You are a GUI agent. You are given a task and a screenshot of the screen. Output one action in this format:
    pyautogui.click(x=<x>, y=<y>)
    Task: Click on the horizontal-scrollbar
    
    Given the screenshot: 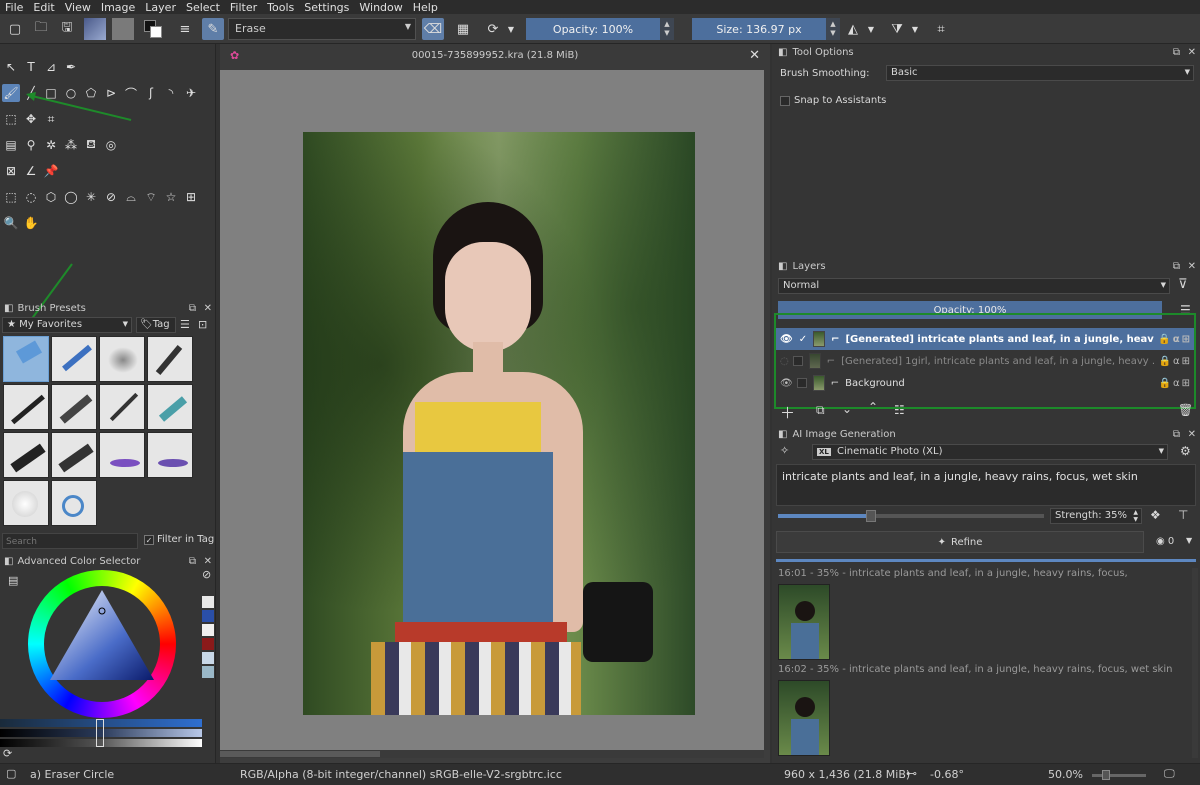 What is the action you would take?
    pyautogui.click(x=492, y=754)
    